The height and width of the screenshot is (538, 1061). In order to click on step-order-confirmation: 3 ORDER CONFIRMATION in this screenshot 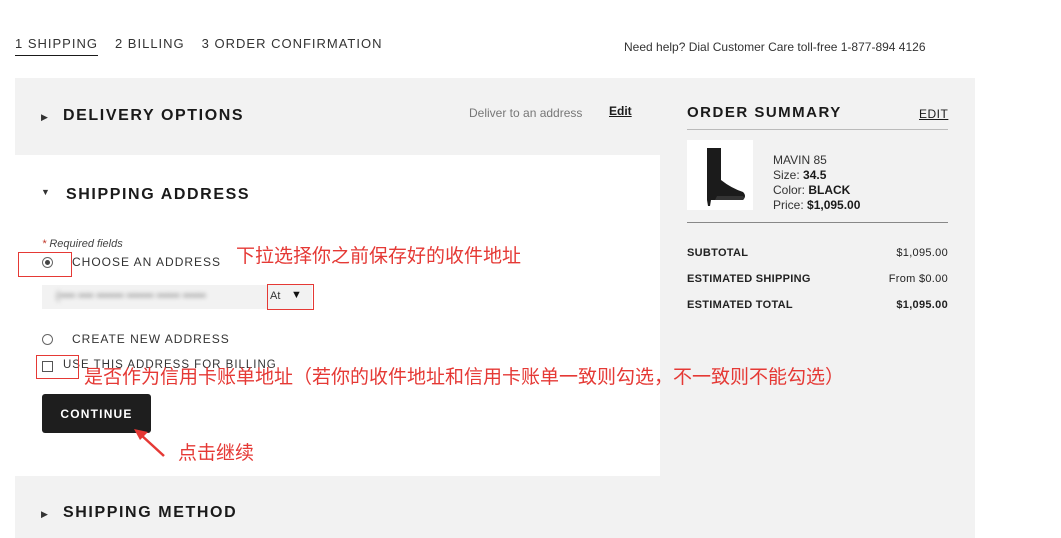, I will do `click(292, 46)`.